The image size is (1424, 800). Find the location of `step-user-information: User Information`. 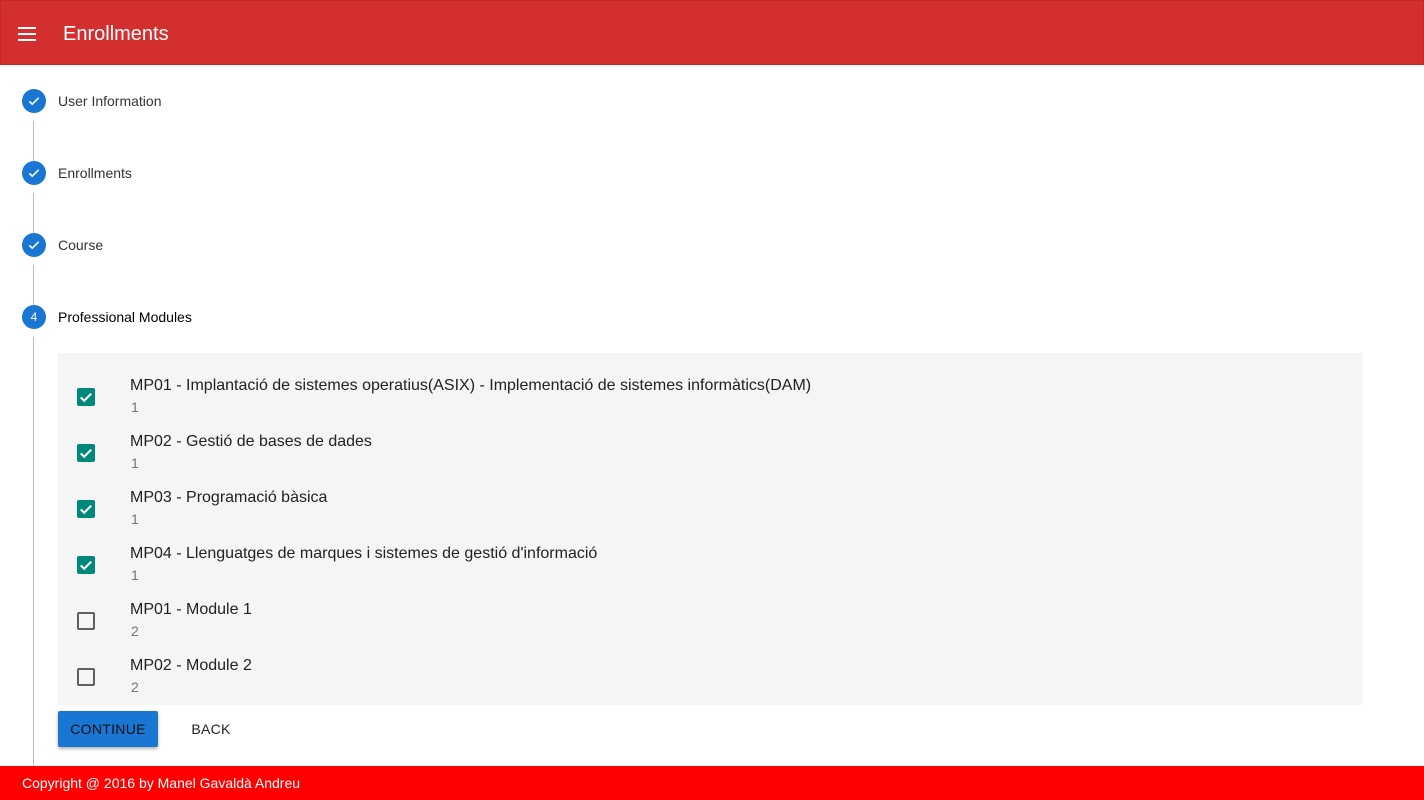

step-user-information: User Information is located at coordinates (91, 101).